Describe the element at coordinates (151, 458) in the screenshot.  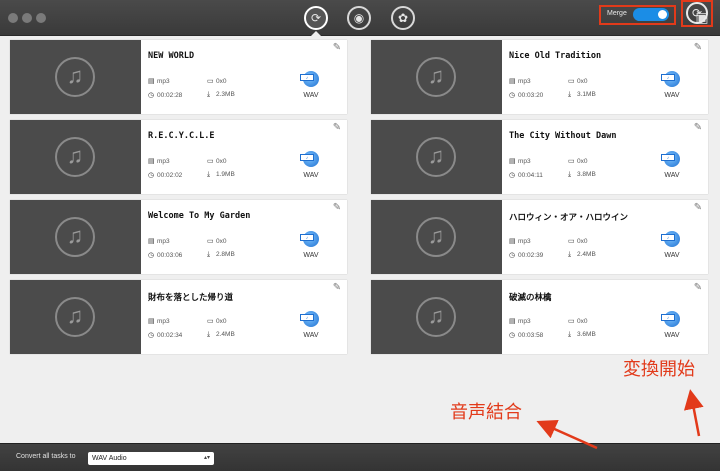
I see `output-format-select: WAV Audio ▴▾` at that location.